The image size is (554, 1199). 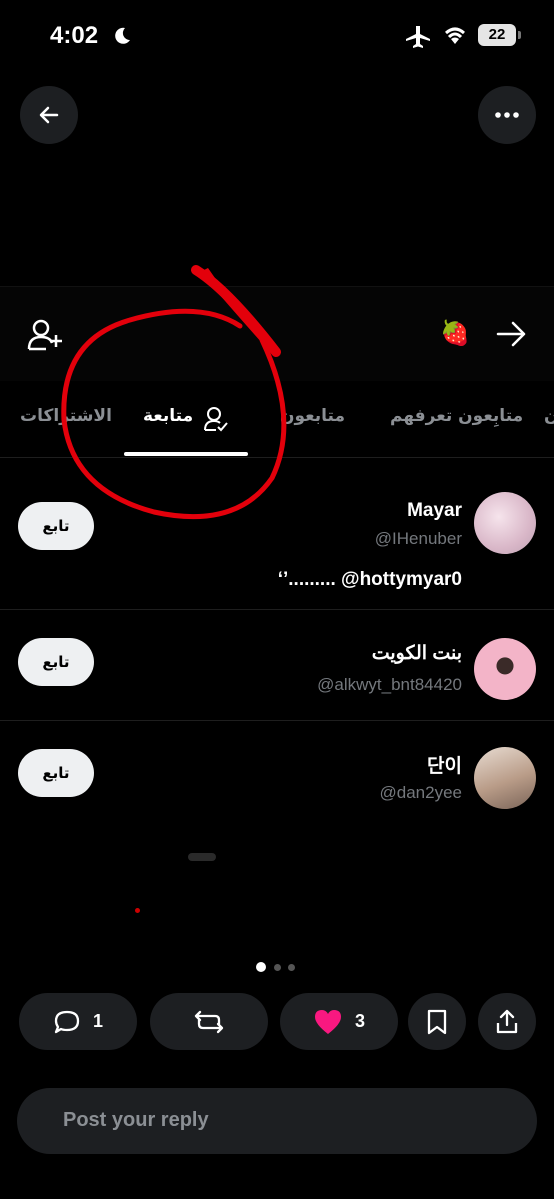 What do you see at coordinates (455, 35) in the screenshot?
I see `wifi-icon` at bounding box center [455, 35].